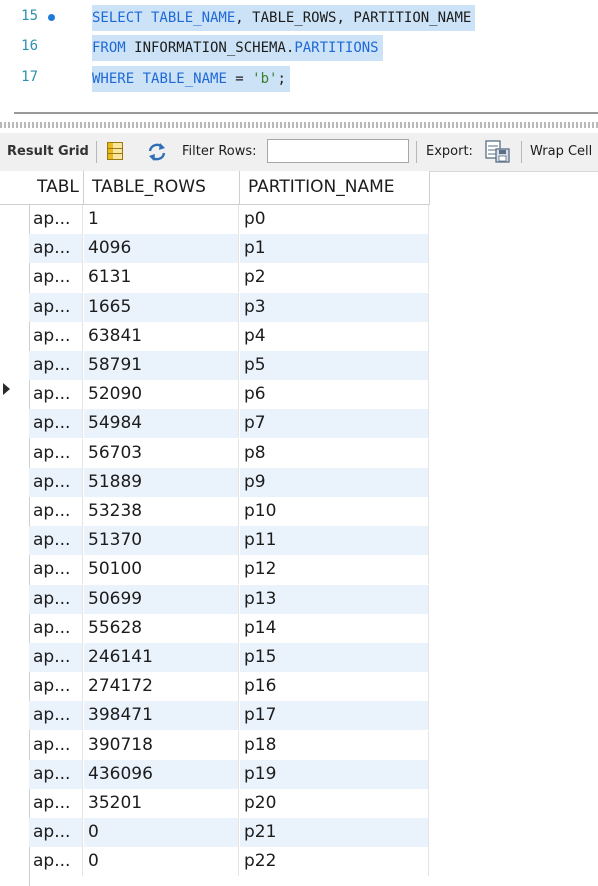 The image size is (598, 886). I want to click on cell-partition-name: p1, so click(334, 249).